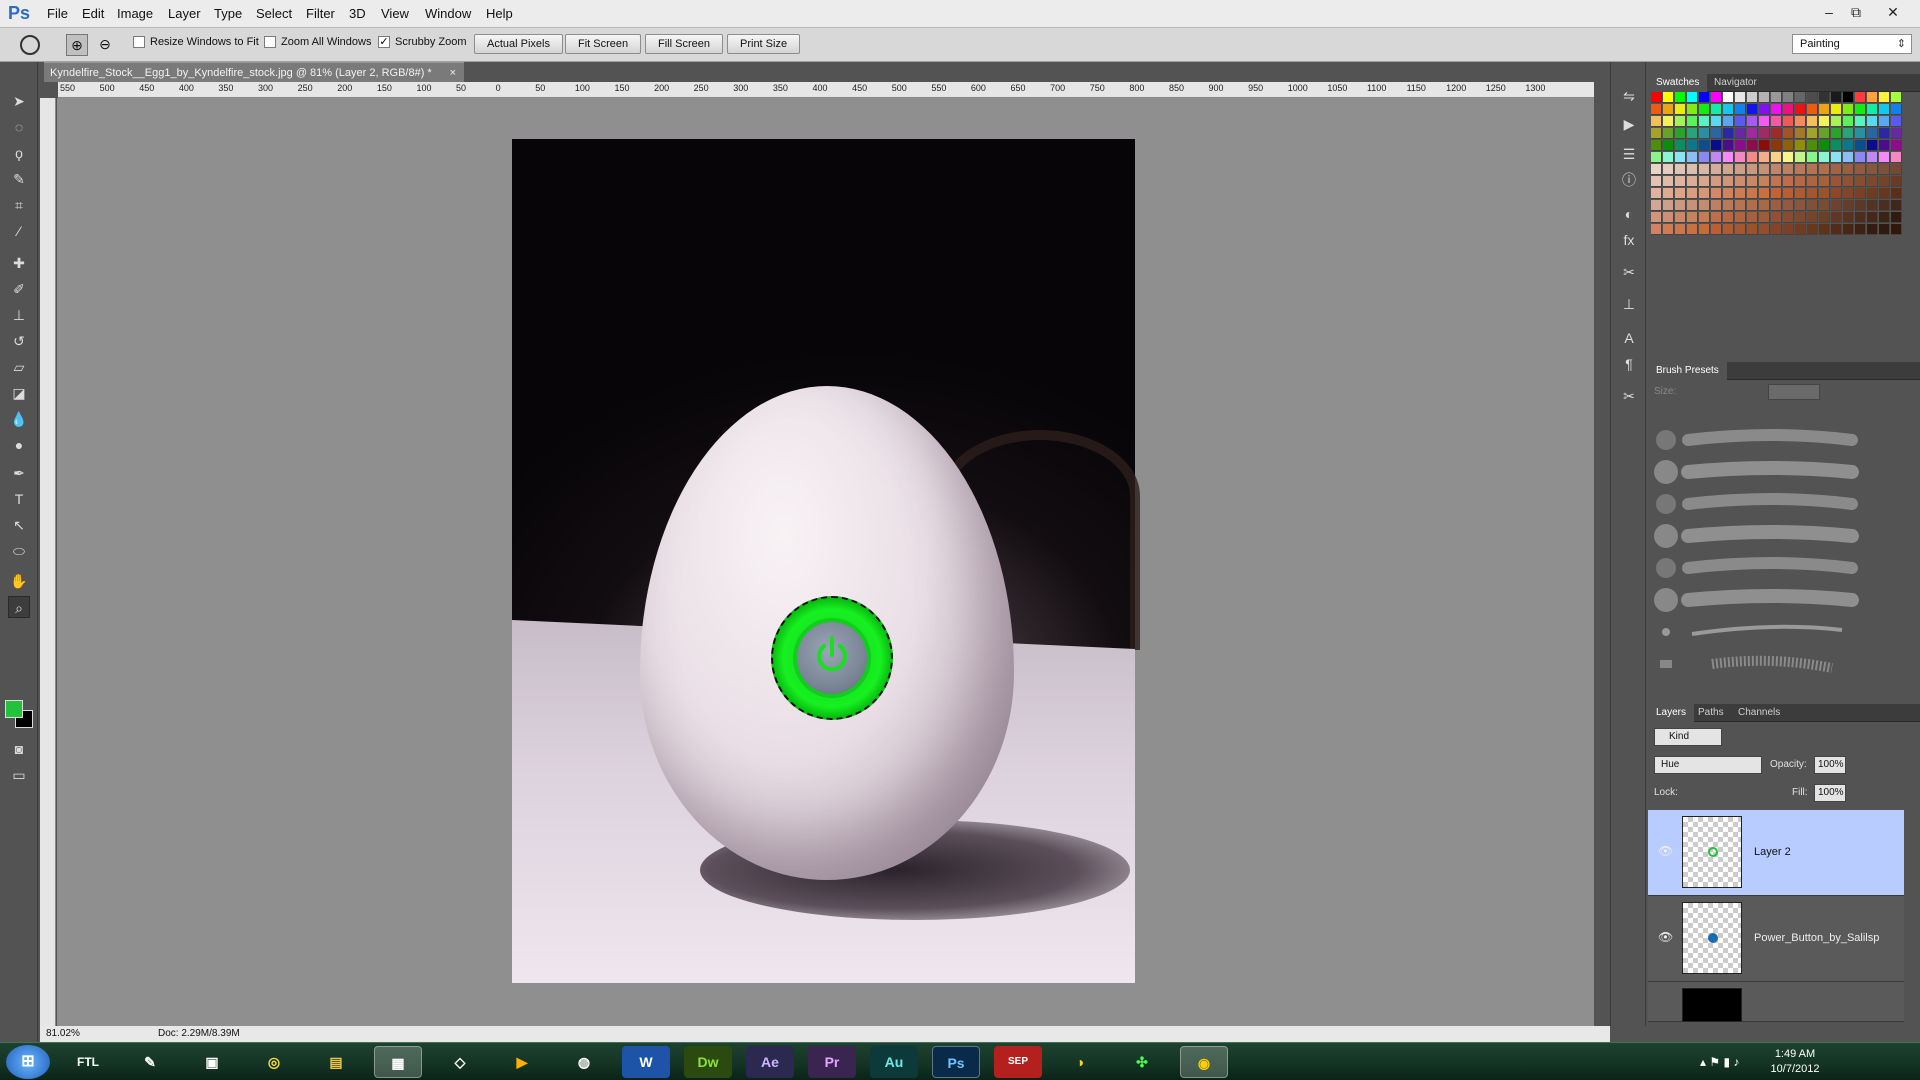 This screenshot has width=1920, height=1080. Describe the element at coordinates (1893, 12) in the screenshot. I see `close-button: ✕` at that location.